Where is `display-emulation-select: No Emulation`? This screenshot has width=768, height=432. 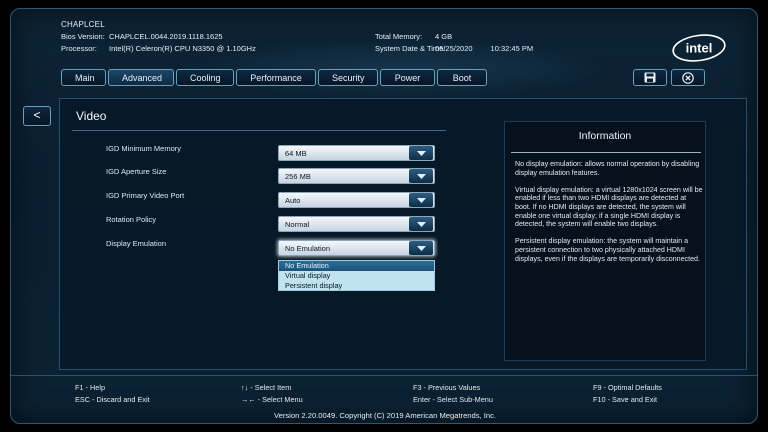
display-emulation-select: No Emulation is located at coordinates (356, 248).